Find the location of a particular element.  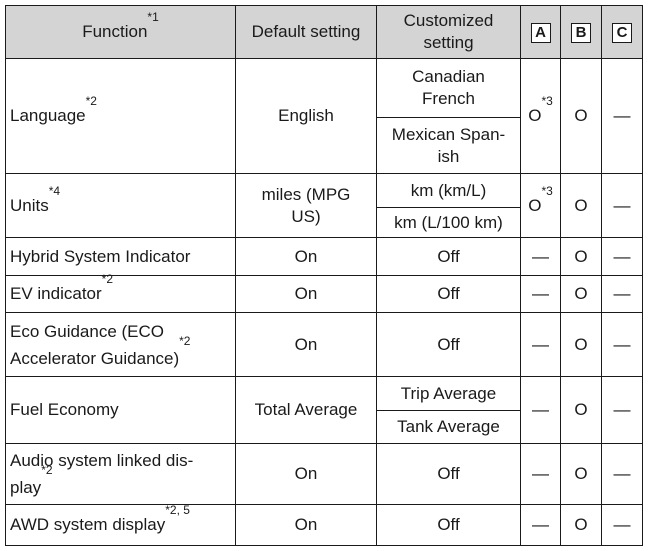

customized-cell: Mexican Span-ish is located at coordinates (448, 145).